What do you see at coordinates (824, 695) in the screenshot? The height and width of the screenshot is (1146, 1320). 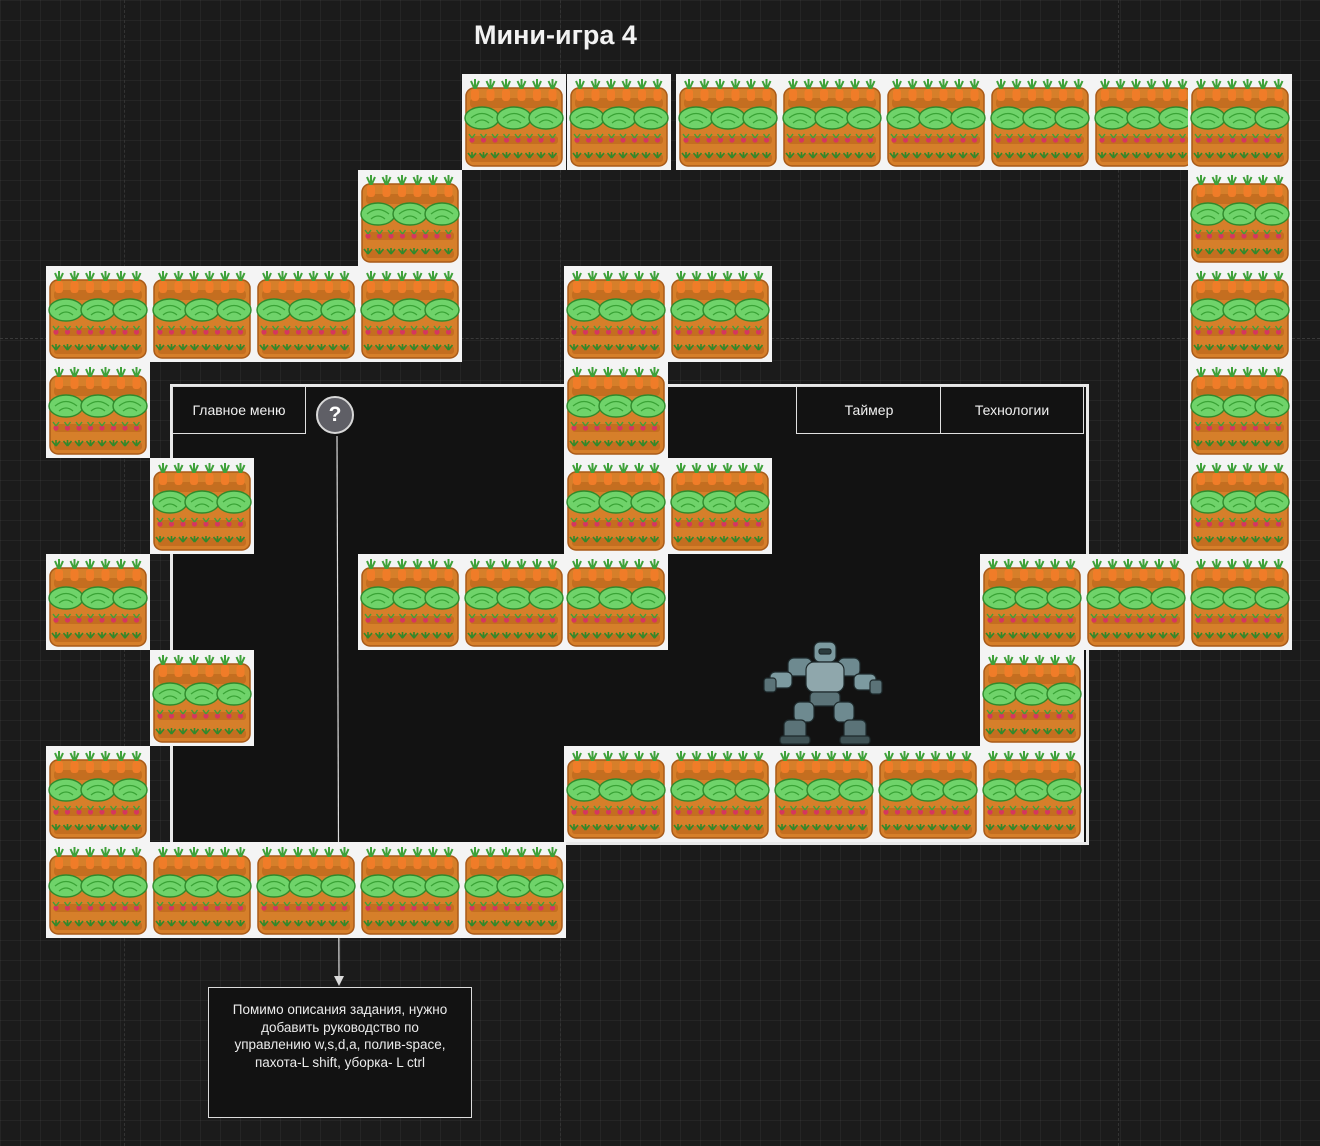 I see `robot-icon` at bounding box center [824, 695].